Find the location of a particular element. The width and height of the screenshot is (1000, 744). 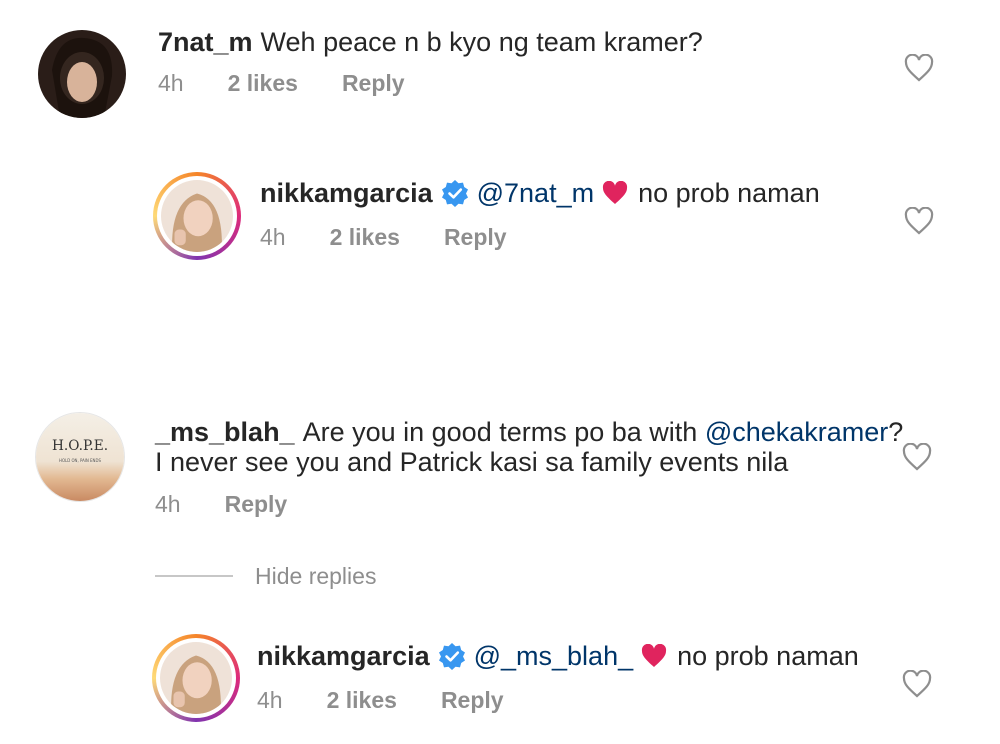

comment-text: Weh peace n b kyo ng team kramer? is located at coordinates (481, 42).